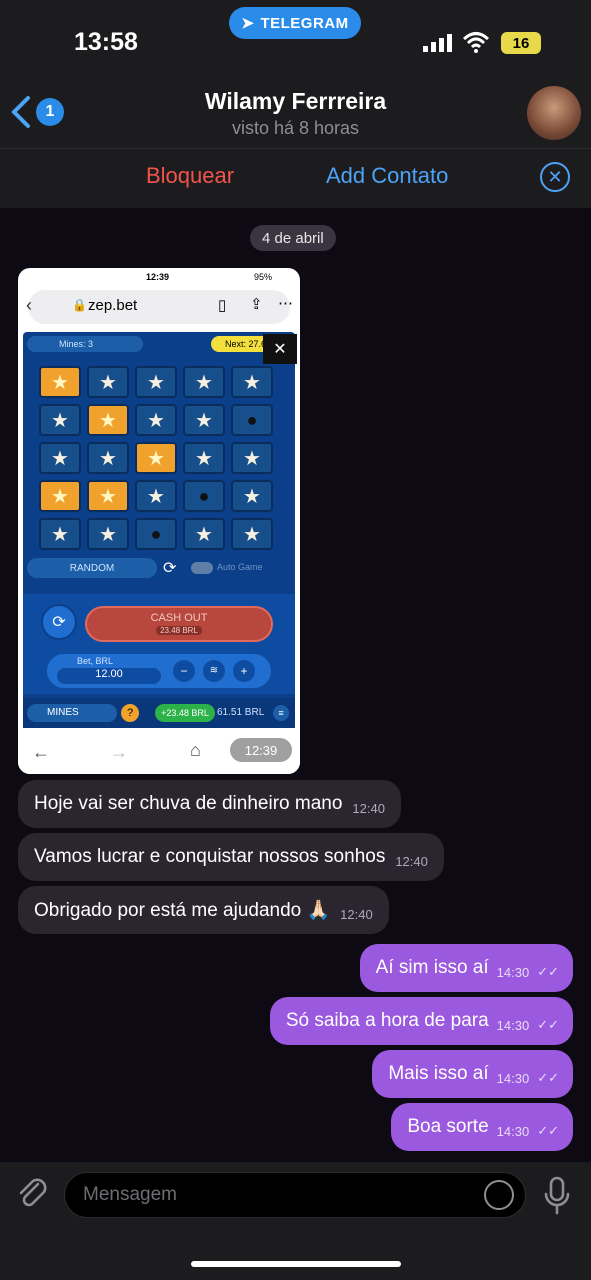 This screenshot has height=1280, width=591. I want to click on image-url-bar: ‹ 🔒 zep.bet ▯ ⇪ ⋯, so click(159, 307).